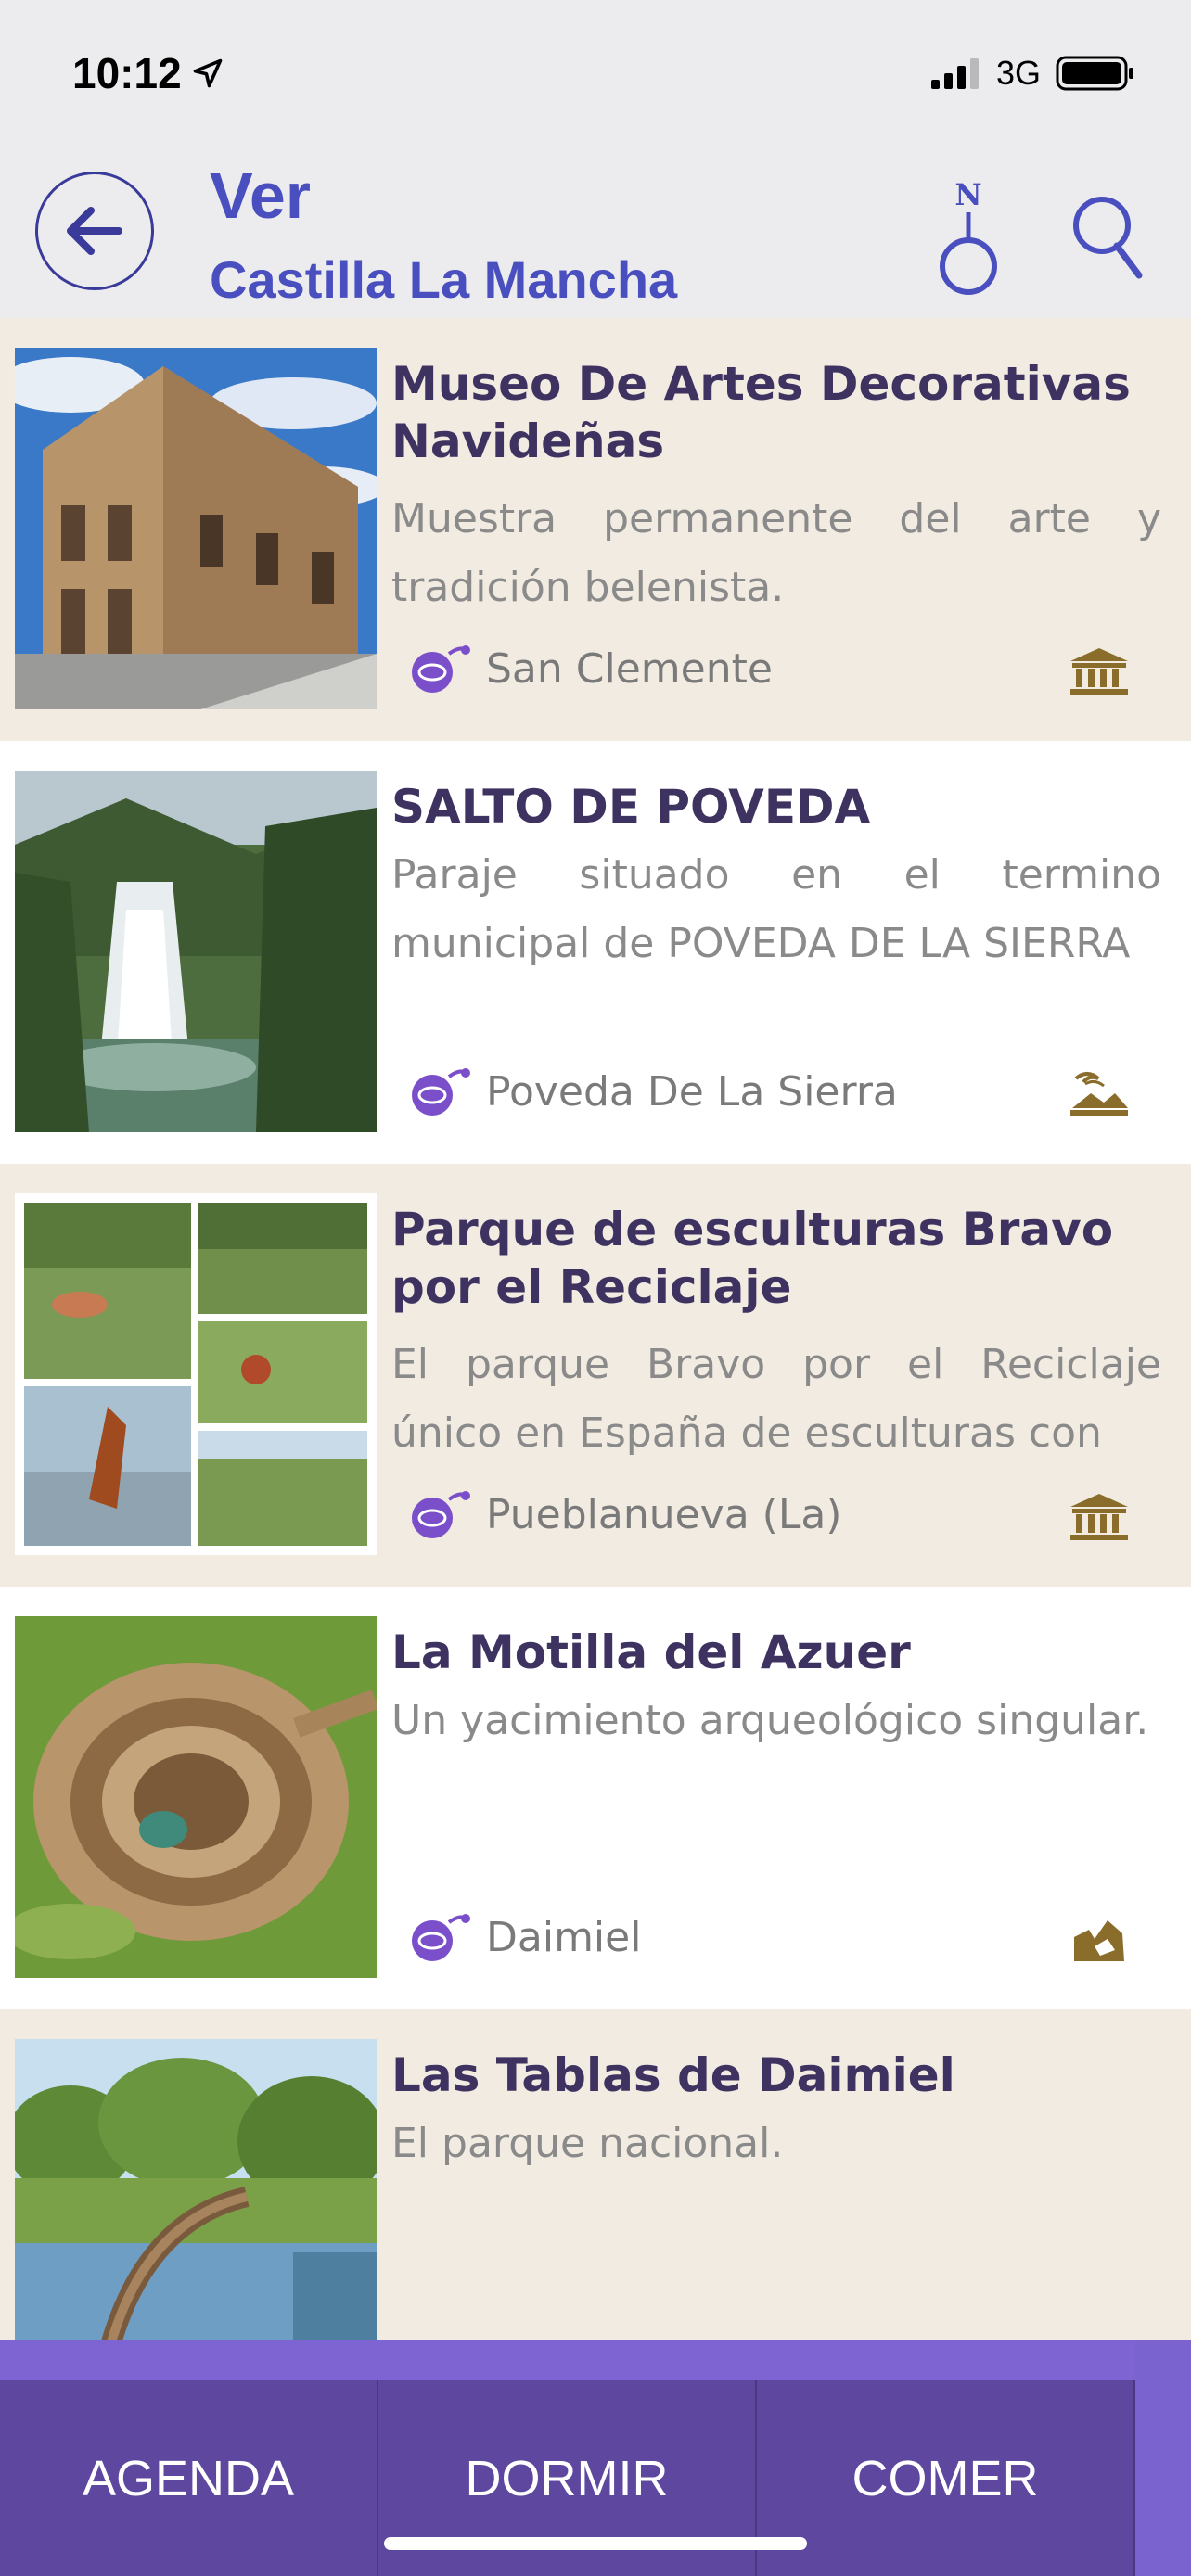  What do you see at coordinates (189, 2478) in the screenshot?
I see `nav-agenda: AGENDA` at bounding box center [189, 2478].